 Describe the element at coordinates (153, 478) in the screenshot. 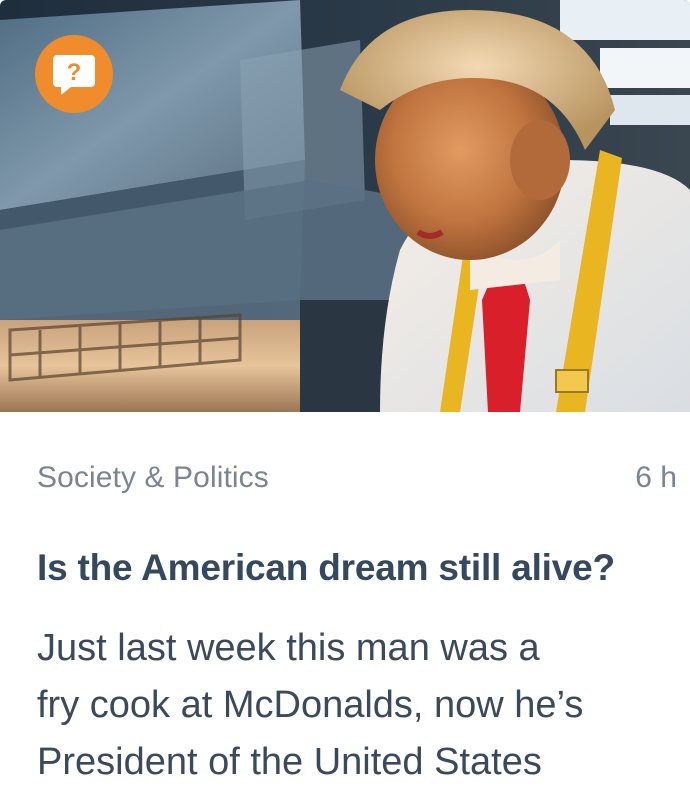

I see `category-label: Society & Politics` at that location.